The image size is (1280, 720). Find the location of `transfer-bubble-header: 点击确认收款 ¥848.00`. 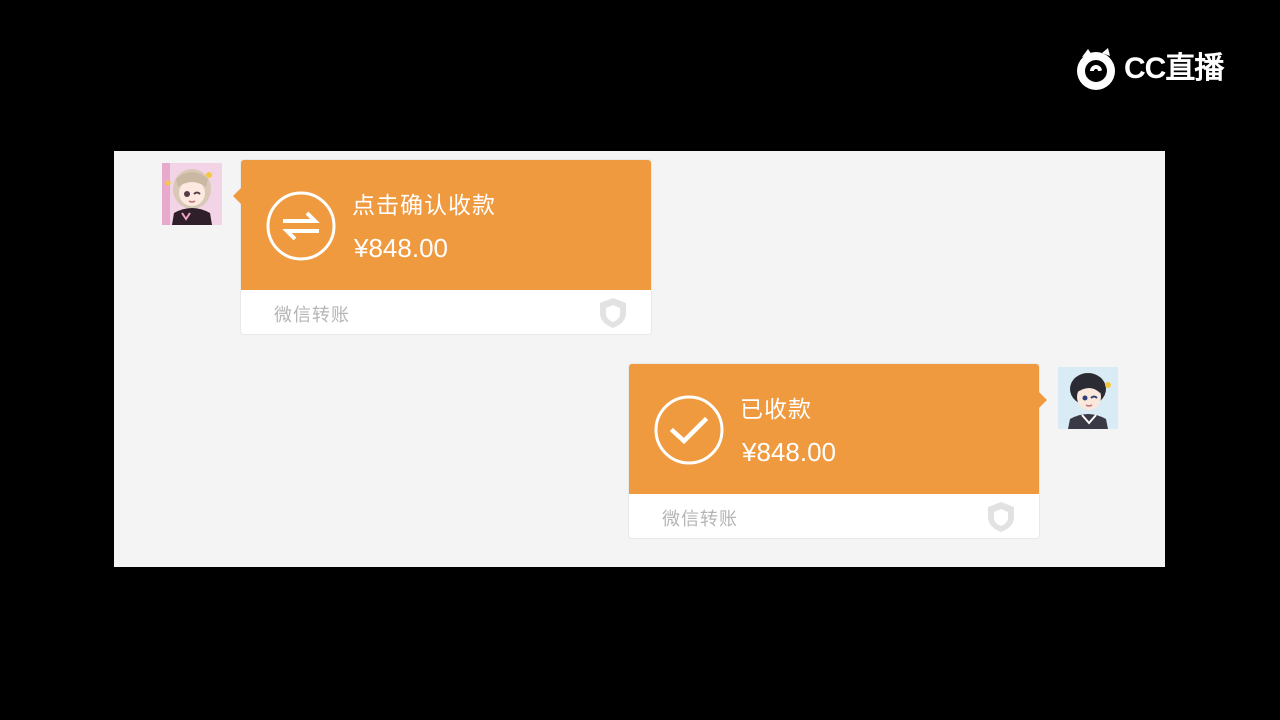

transfer-bubble-header: 点击确认收款 ¥848.00 is located at coordinates (442, 225).